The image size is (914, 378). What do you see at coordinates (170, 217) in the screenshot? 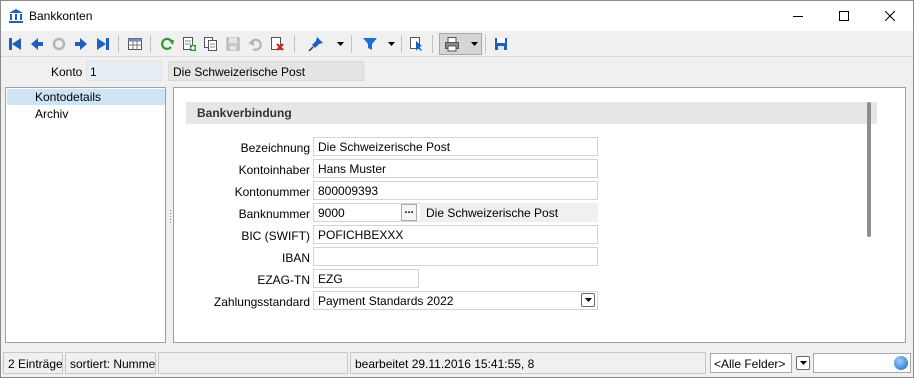
I see `splitter-handle` at bounding box center [170, 217].